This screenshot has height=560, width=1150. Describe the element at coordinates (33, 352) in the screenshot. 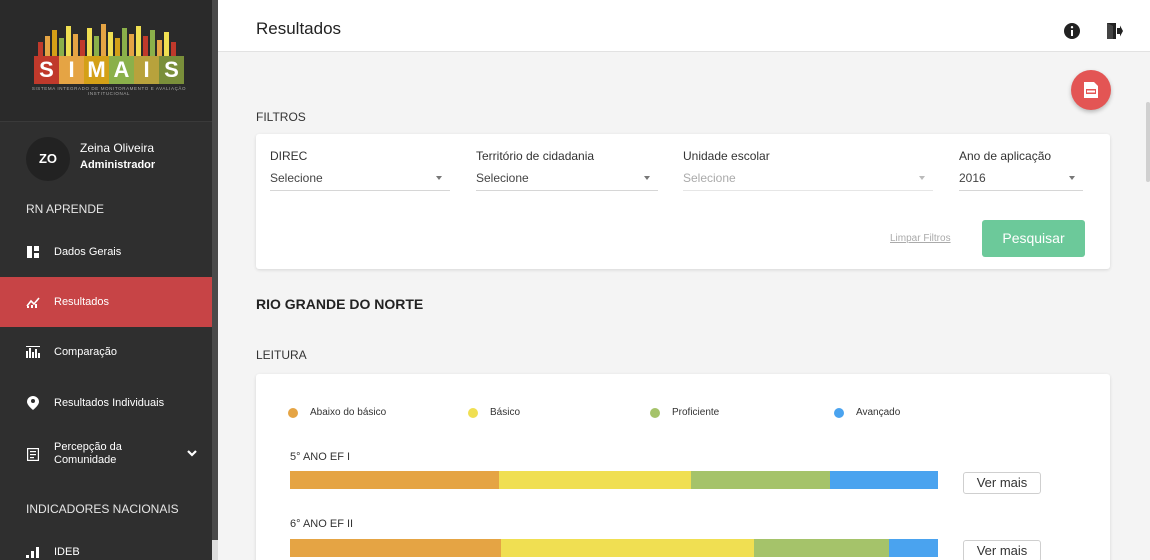

I see `bar-compare-icon` at that location.